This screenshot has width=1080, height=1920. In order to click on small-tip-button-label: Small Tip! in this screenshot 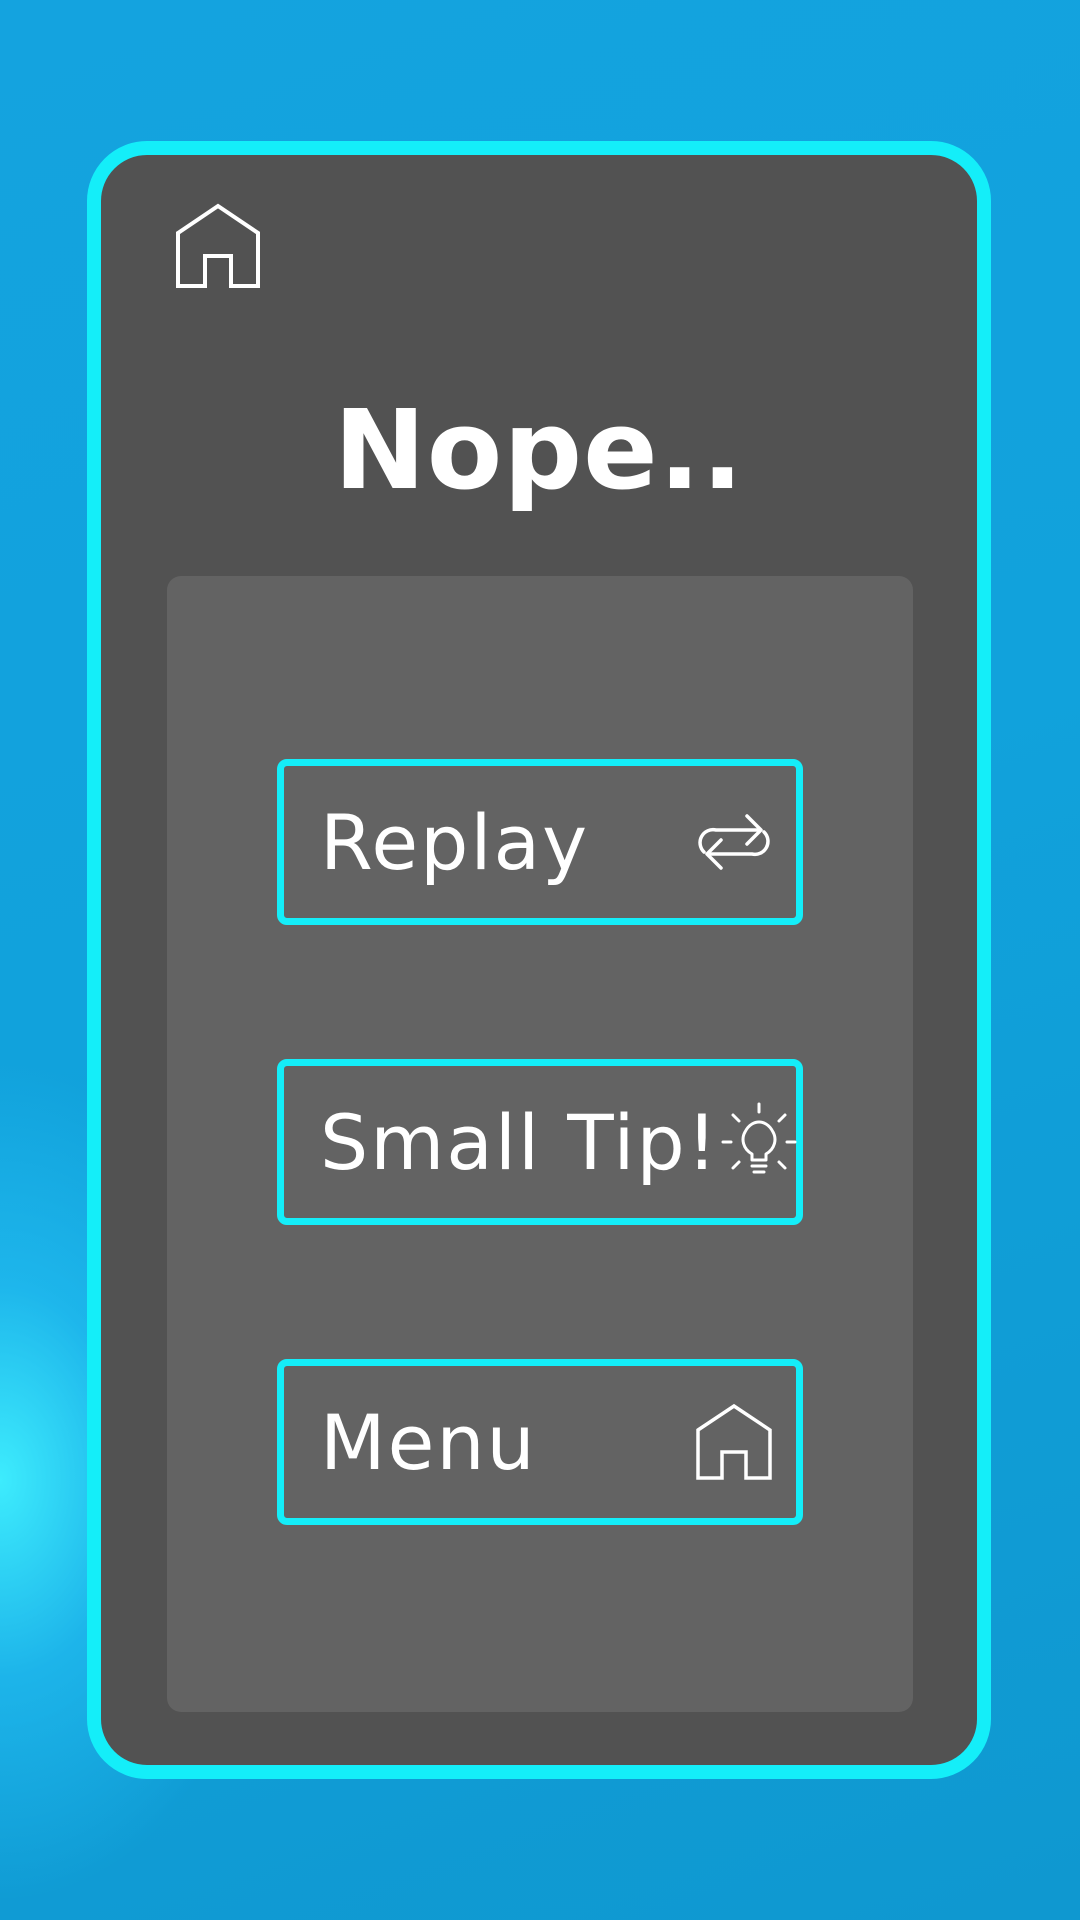, I will do `click(520, 1142)`.